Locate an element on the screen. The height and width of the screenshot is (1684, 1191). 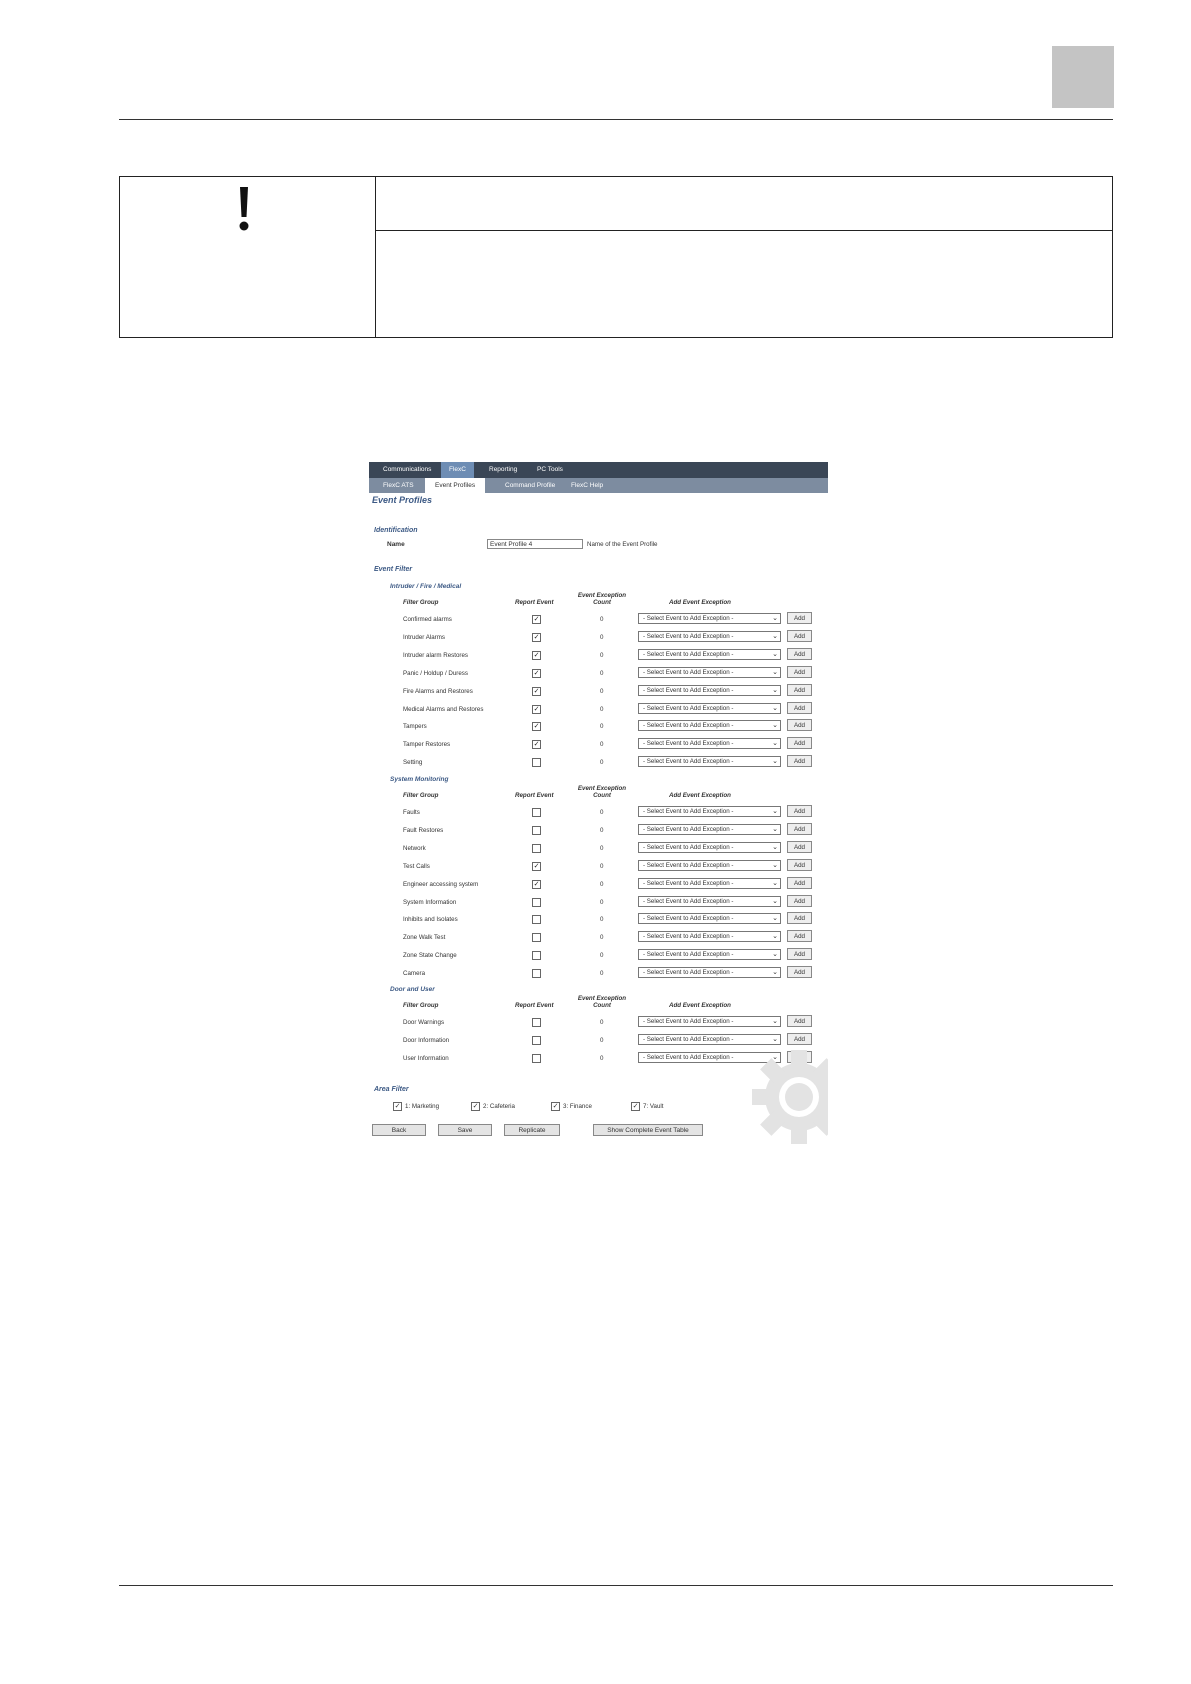
tab-communications: Communications is located at coordinates (407, 470).